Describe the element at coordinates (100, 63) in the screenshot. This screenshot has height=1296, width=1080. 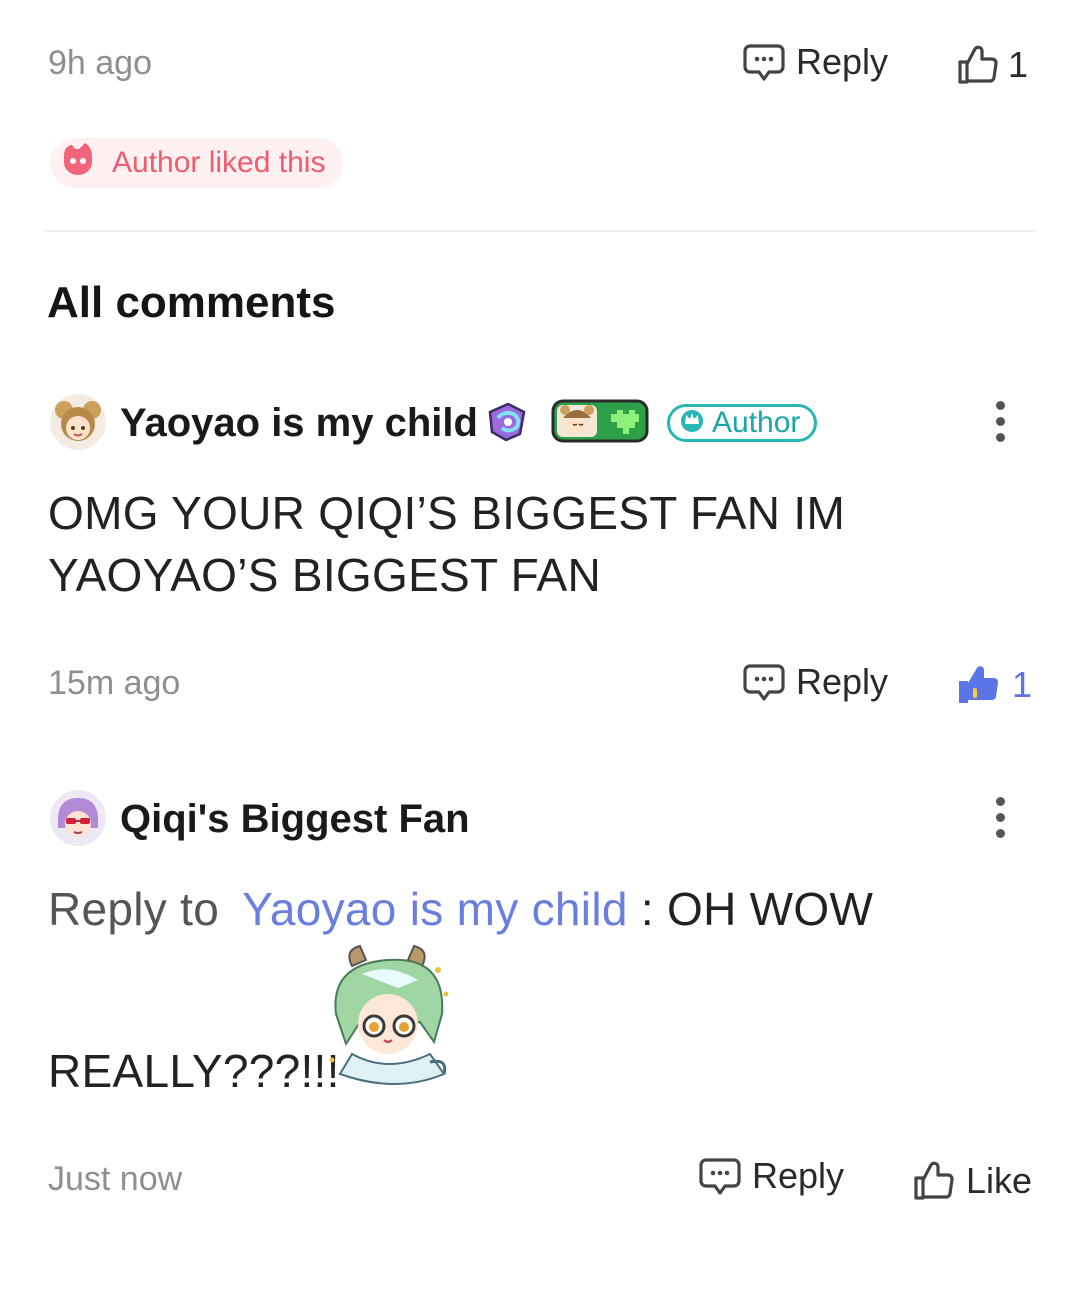
I see `top-comment-time: 9h ago` at that location.